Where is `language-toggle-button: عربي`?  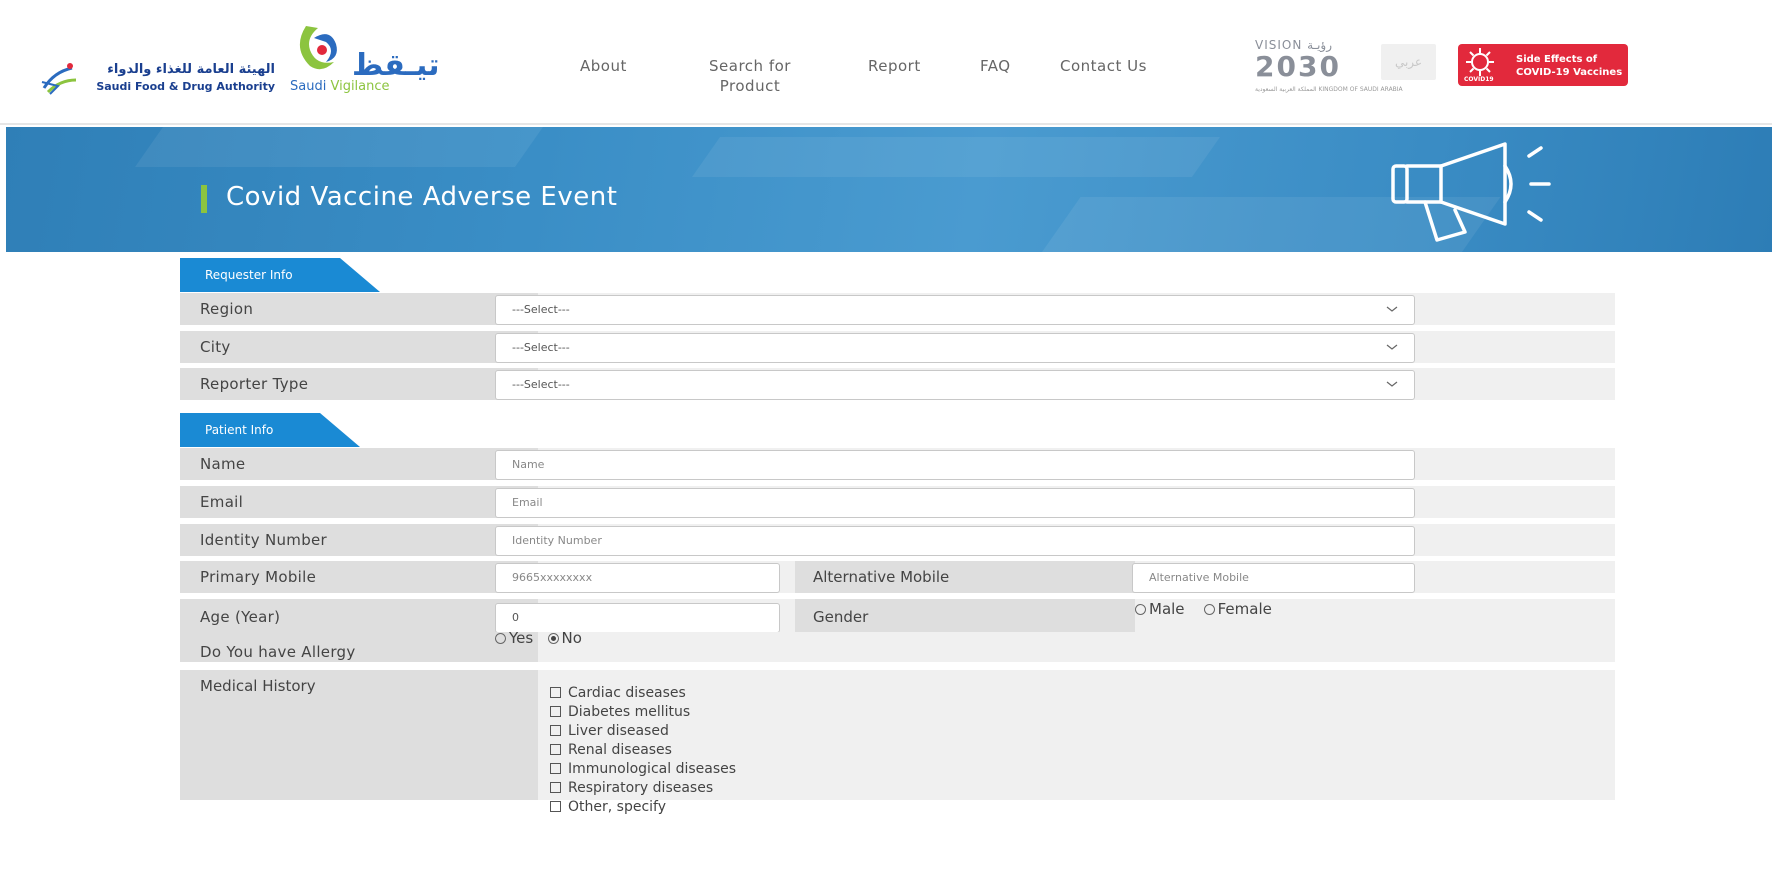 language-toggle-button: عربي is located at coordinates (1408, 62).